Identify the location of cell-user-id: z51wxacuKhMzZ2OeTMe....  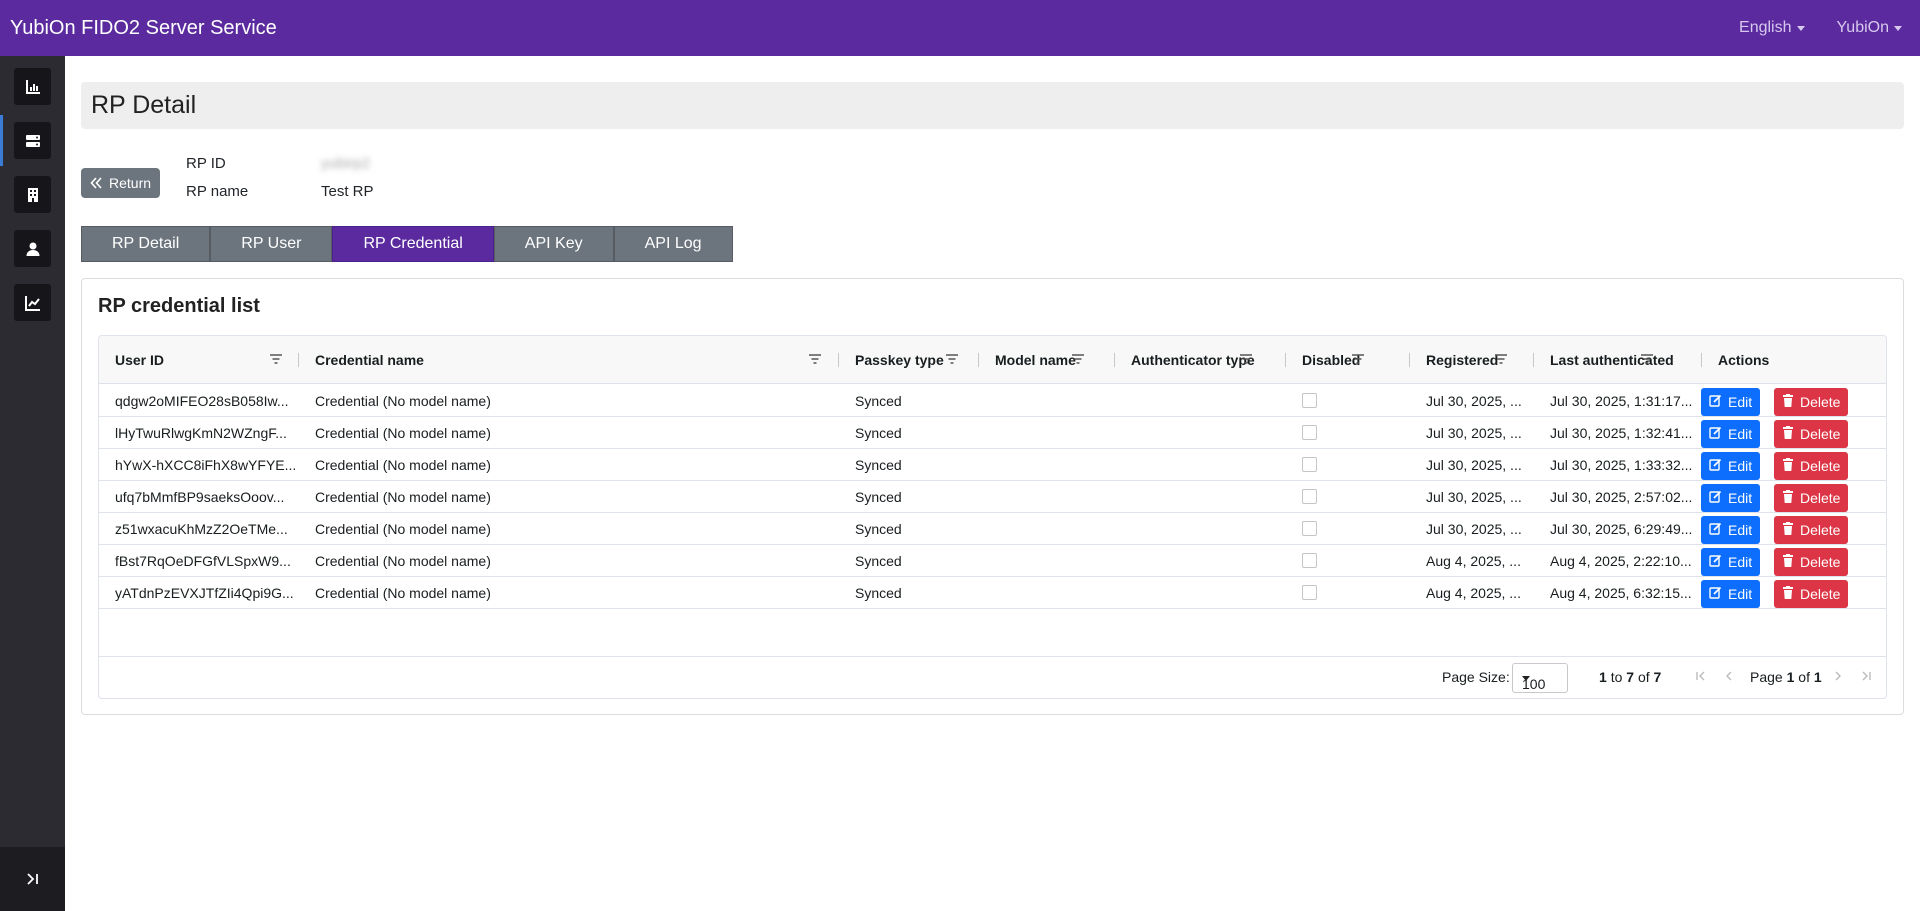
(201, 529).